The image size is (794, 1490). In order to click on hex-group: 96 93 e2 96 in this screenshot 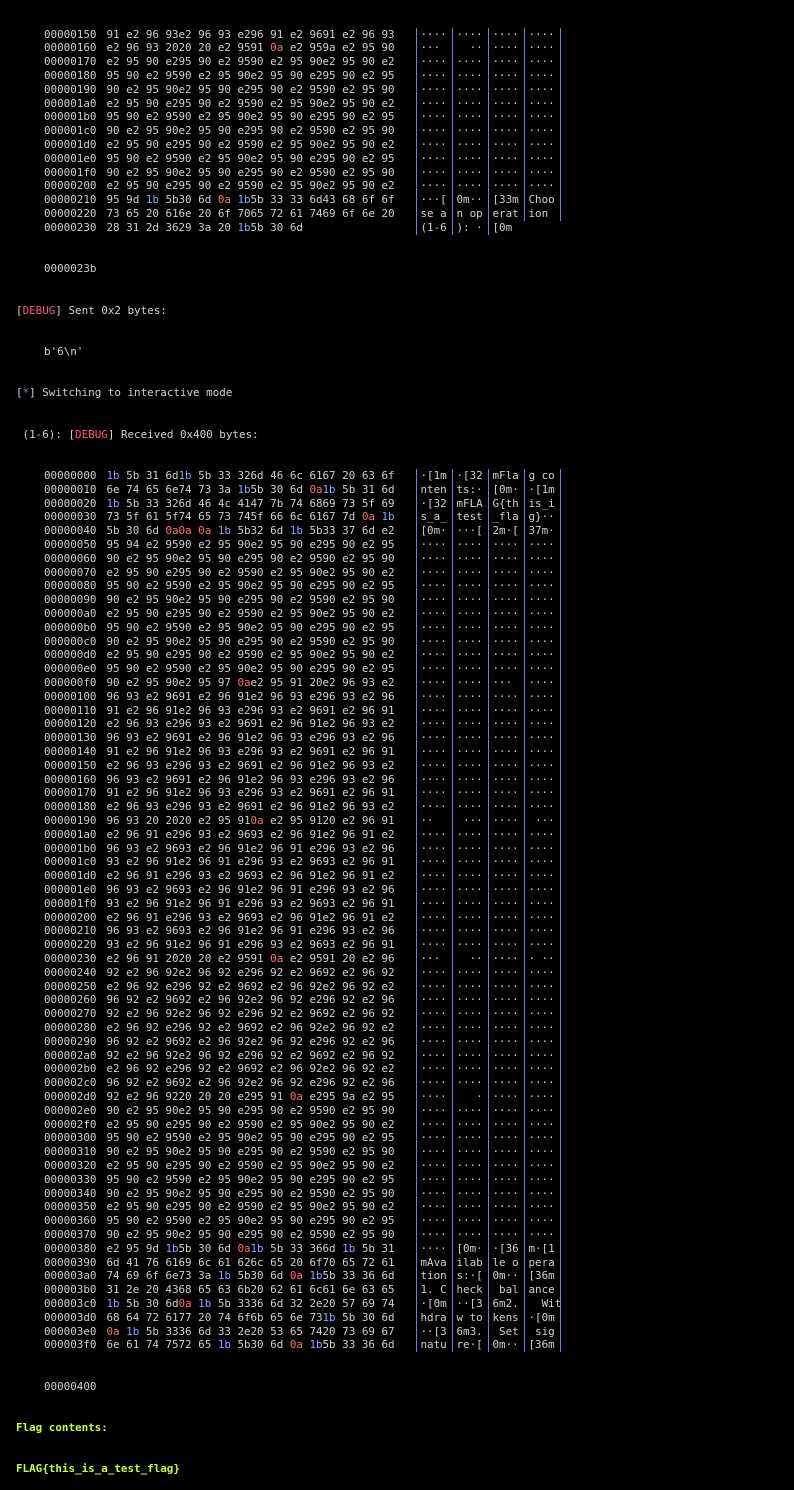, I will do `click(358, 780)`.